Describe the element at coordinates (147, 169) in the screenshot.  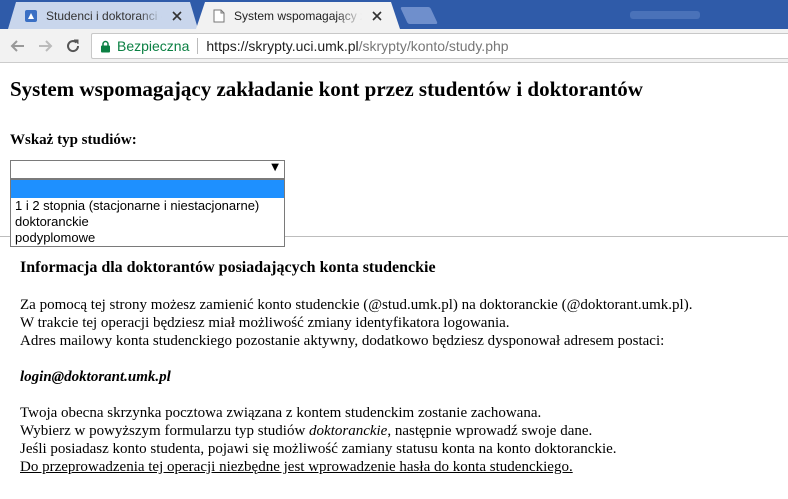
I see `study-type-select: ▼` at that location.